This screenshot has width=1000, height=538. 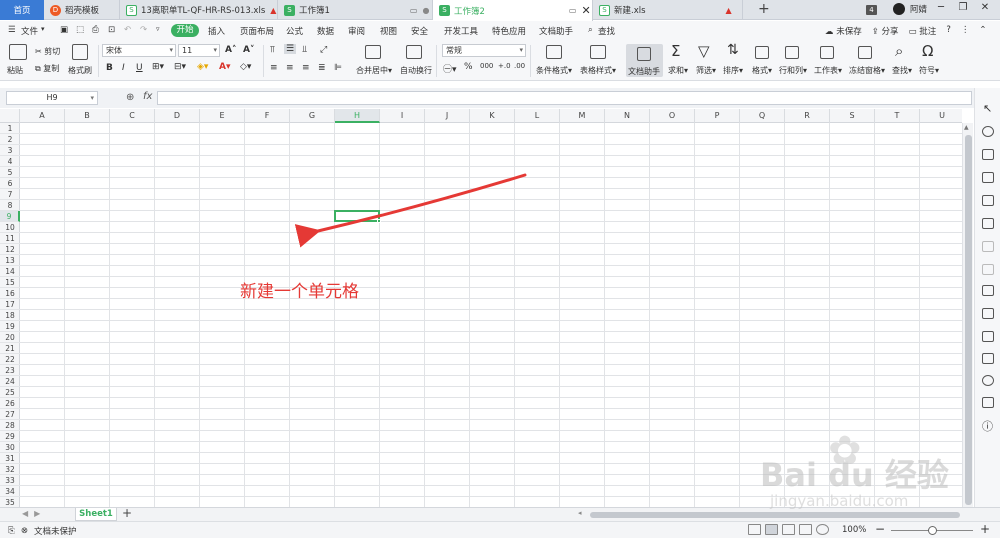 What do you see at coordinates (379, 221) in the screenshot?
I see `fill-handle` at bounding box center [379, 221].